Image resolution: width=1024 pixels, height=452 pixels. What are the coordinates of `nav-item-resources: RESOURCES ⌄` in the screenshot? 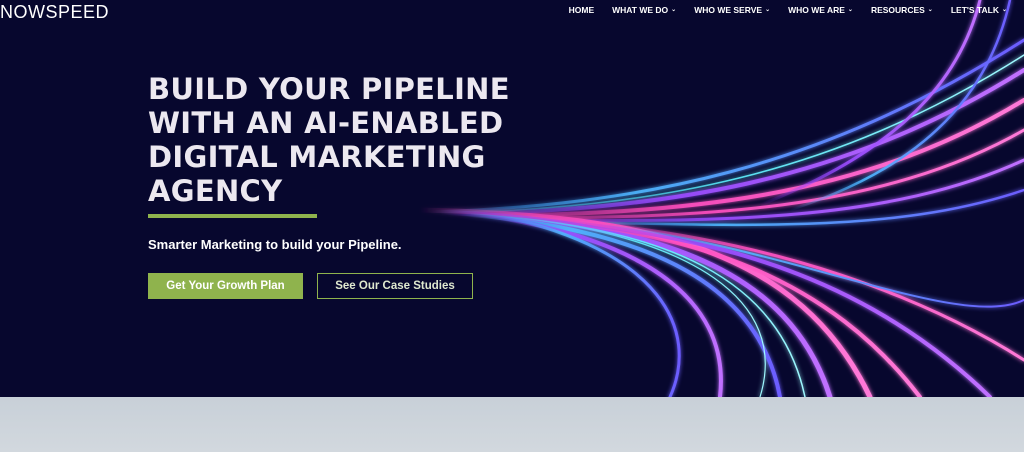 It's located at (902, 10).